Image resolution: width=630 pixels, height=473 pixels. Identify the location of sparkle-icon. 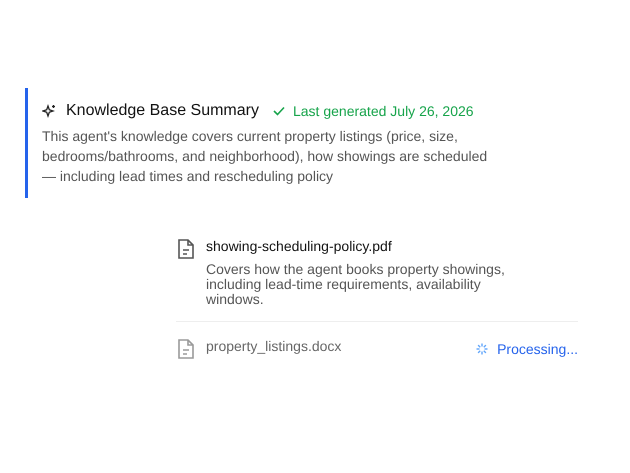
(49, 111).